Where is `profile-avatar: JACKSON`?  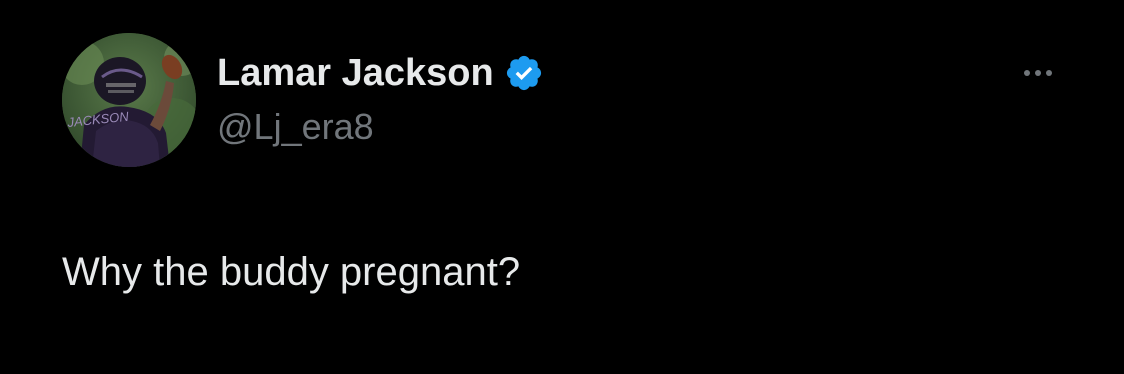 profile-avatar: JACKSON is located at coordinates (129, 100).